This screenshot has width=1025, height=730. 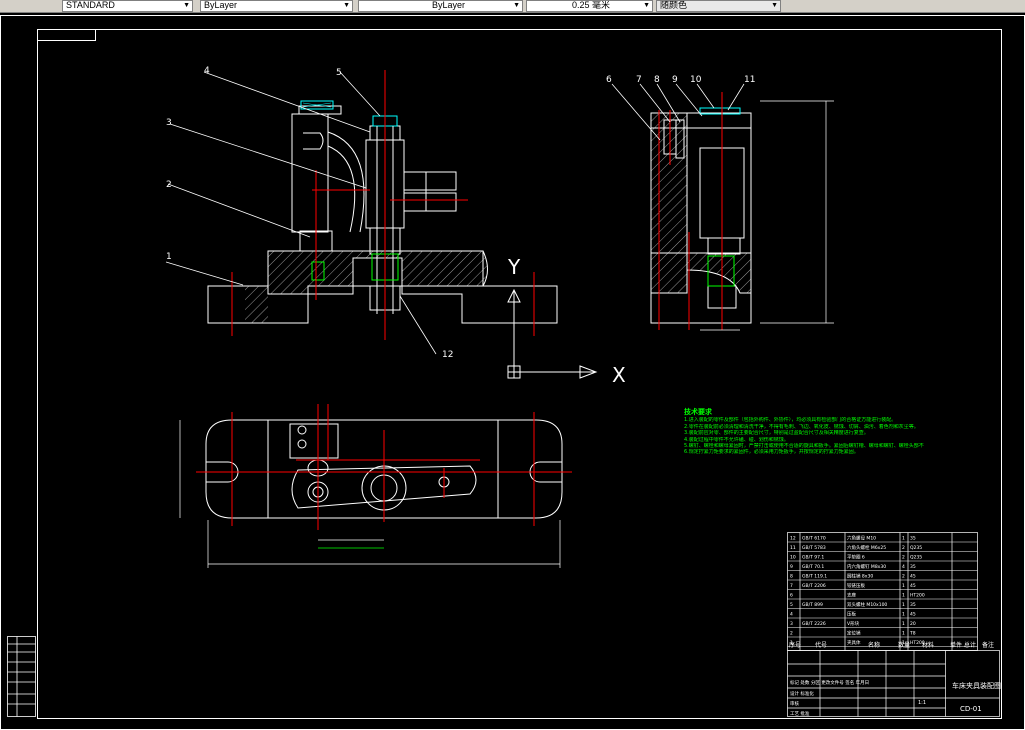 What do you see at coordinates (851, 595) in the screenshot?
I see `bom-cell-name: 支座` at bounding box center [851, 595].